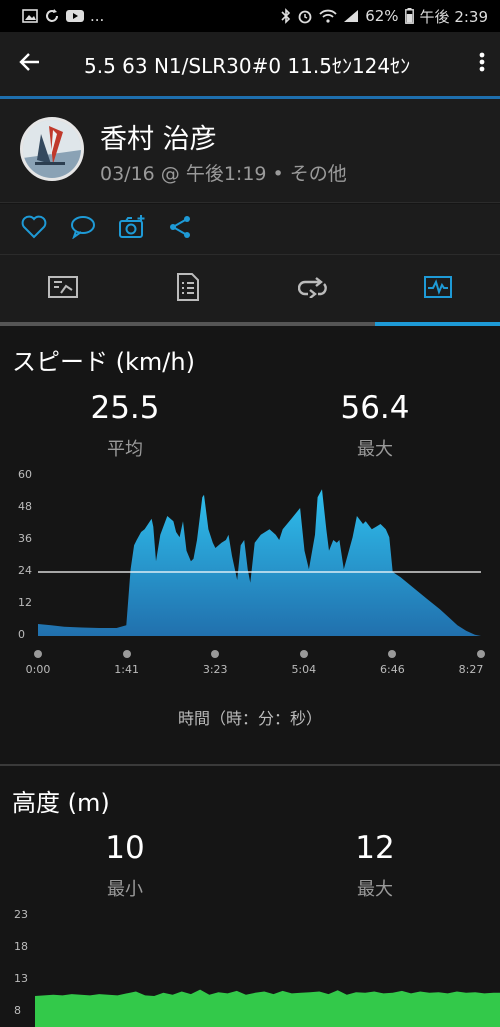 The height and width of the screenshot is (1027, 500). Describe the element at coordinates (259, 562) in the screenshot. I see `speed-area-series` at that location.